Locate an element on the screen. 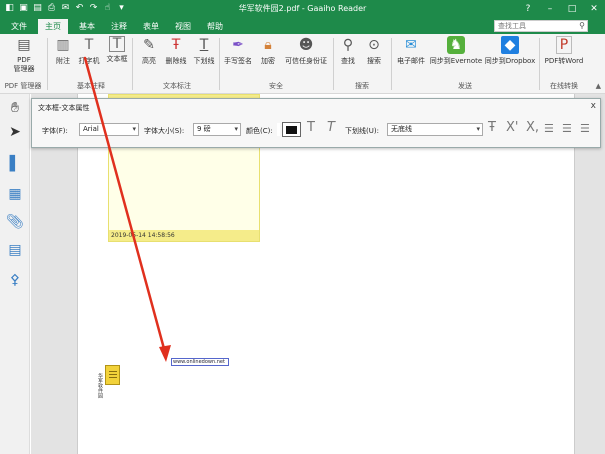  arrow-annotation is located at coordinates (127, 209).